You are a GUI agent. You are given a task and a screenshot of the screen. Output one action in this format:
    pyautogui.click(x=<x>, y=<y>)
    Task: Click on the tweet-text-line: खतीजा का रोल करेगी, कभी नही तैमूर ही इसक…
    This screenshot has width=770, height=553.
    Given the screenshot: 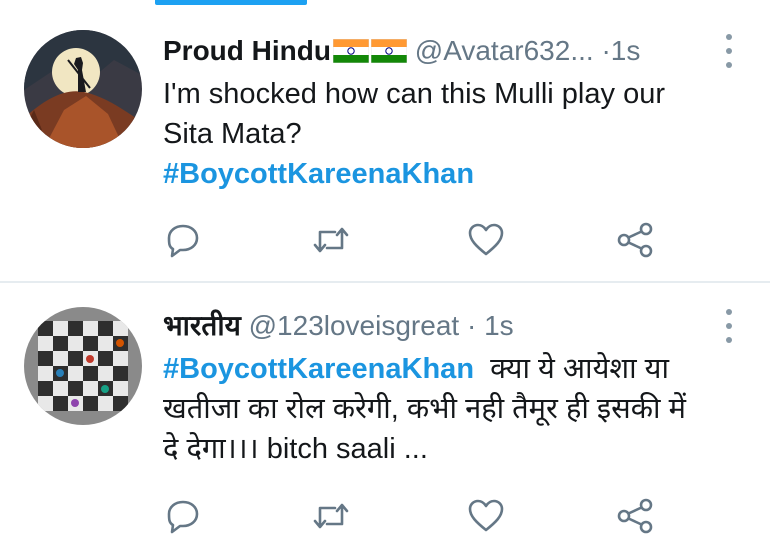 What is the action you would take?
    pyautogui.click(x=424, y=409)
    